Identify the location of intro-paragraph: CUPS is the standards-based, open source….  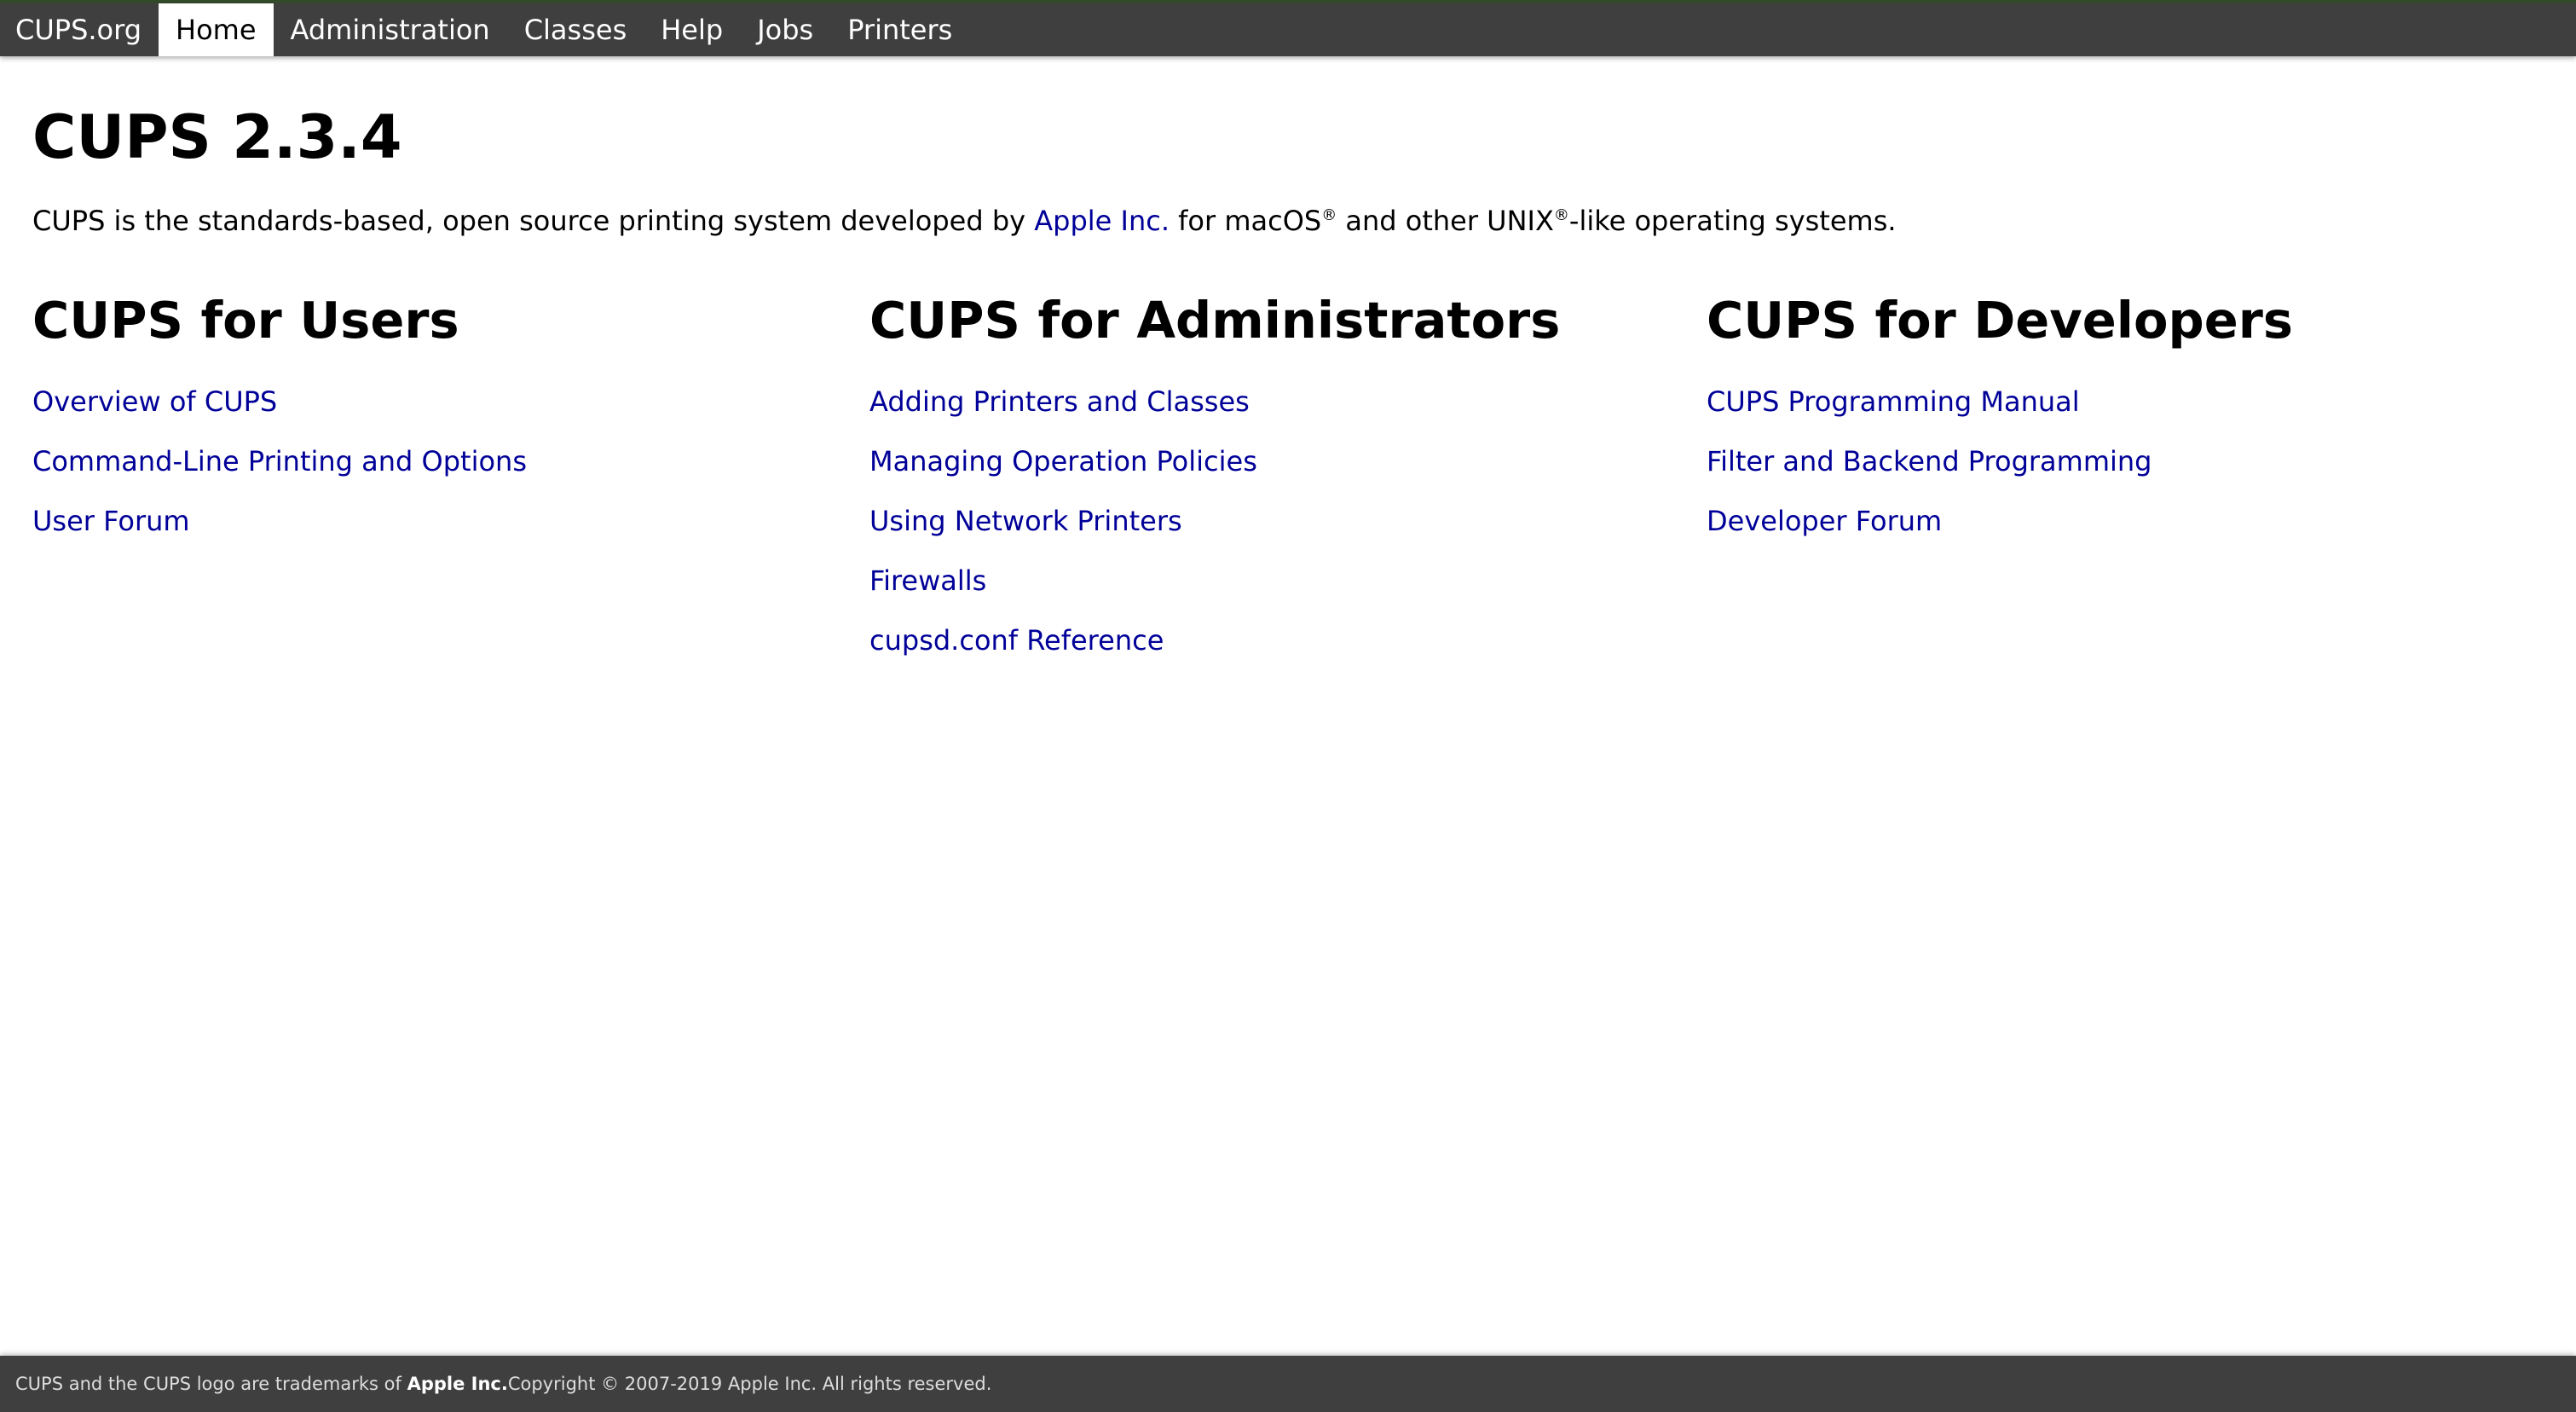
(1288, 221).